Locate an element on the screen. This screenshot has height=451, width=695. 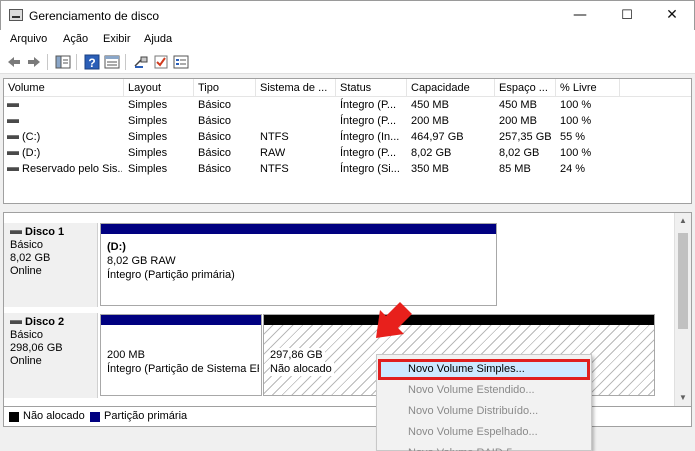
partition-d-title: (D:) is located at coordinates (116, 247).